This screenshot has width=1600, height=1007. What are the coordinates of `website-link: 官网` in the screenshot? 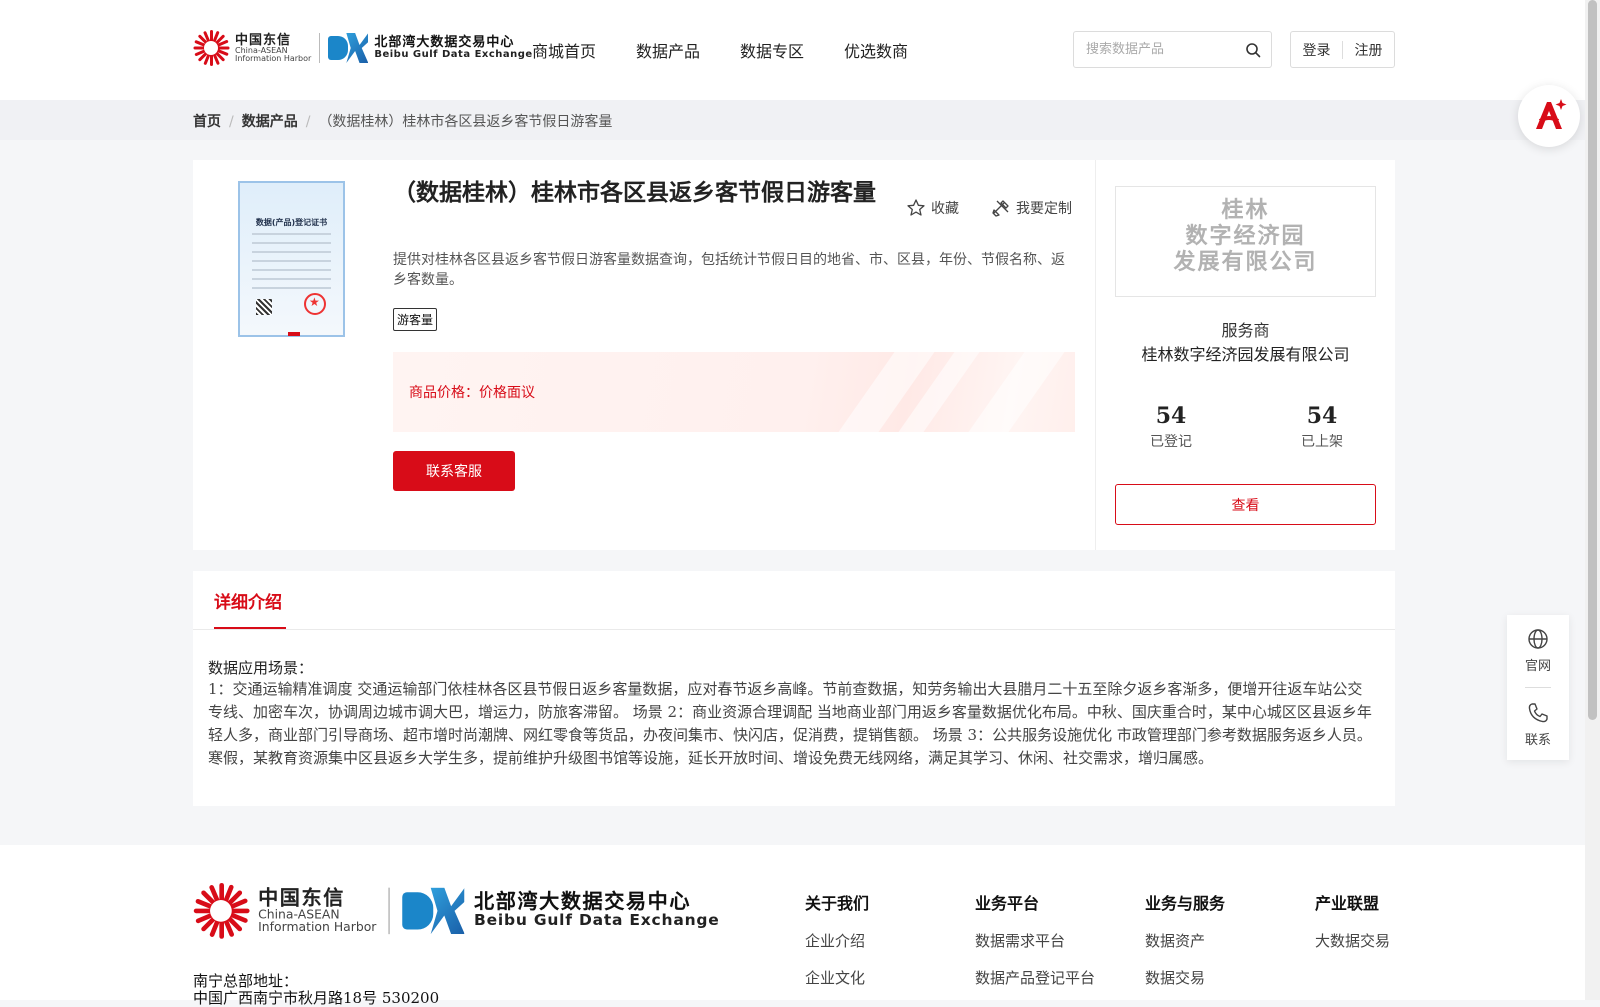 It's located at (1538, 650).